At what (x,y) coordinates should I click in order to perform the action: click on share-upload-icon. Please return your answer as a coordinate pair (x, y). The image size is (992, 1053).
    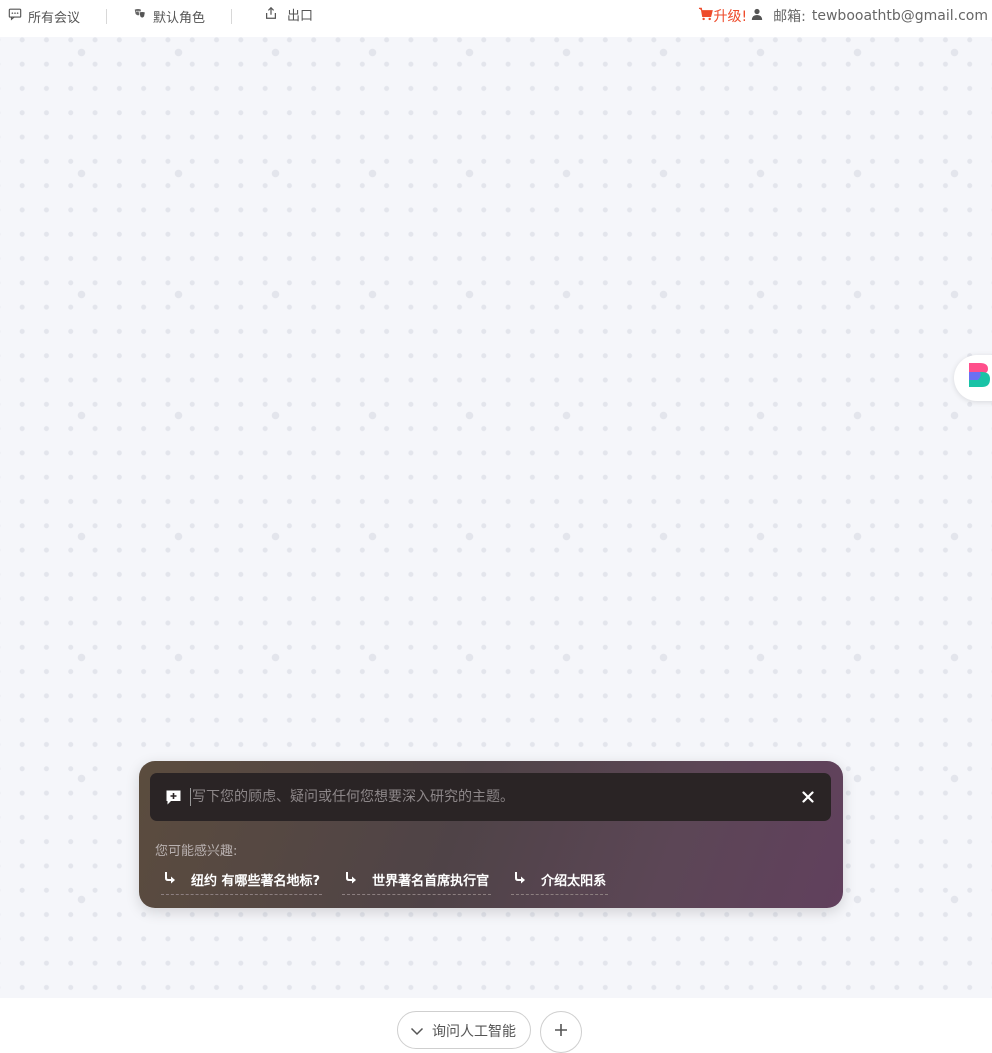
    Looking at the image, I should click on (271, 15).